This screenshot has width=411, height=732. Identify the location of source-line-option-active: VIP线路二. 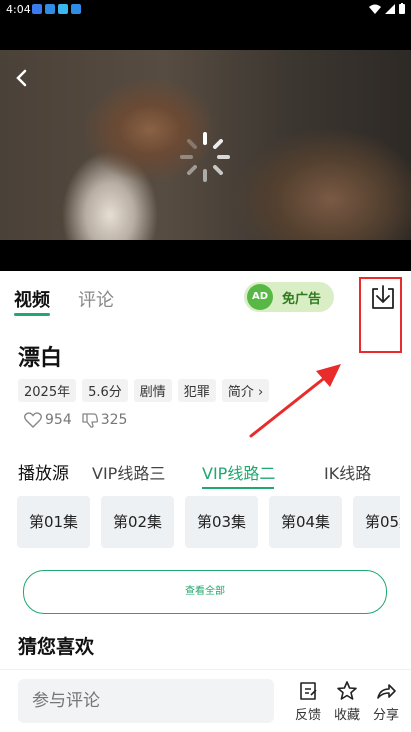
(238, 472).